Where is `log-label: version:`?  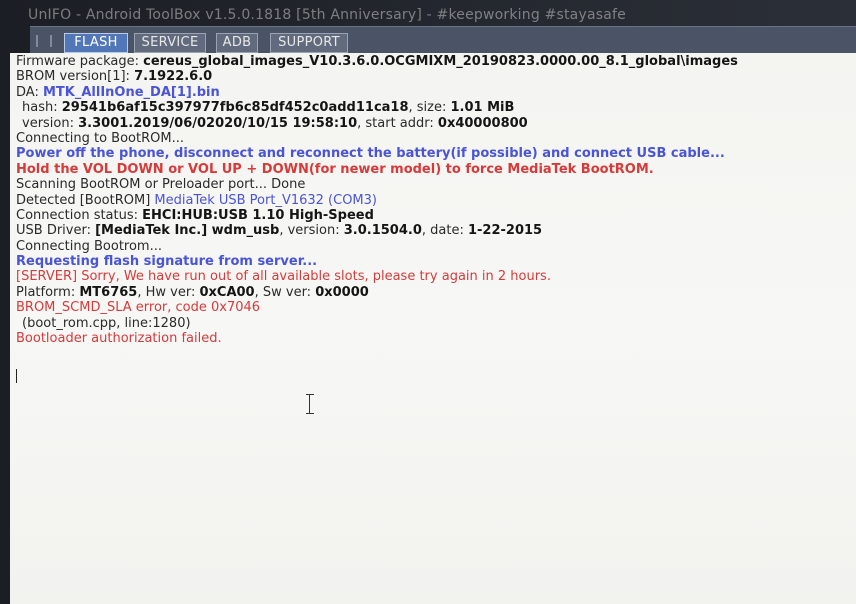
log-label: version: is located at coordinates (50, 123).